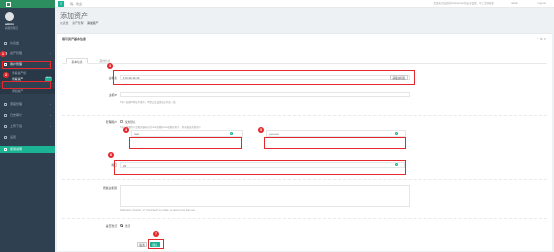  I want to click on security-notice: 您还未完成您的Jumpserver的安全设置，马上立即更正, so click(463, 4).